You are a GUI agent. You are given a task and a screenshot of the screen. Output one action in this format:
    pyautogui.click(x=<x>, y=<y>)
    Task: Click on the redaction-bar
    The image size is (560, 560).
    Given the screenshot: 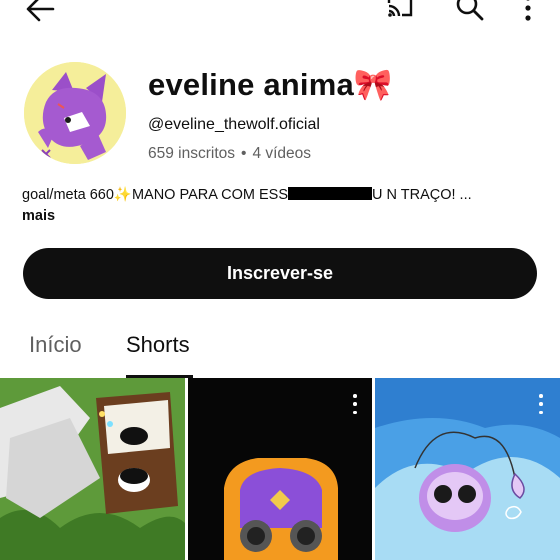 What is the action you would take?
    pyautogui.click(x=330, y=193)
    